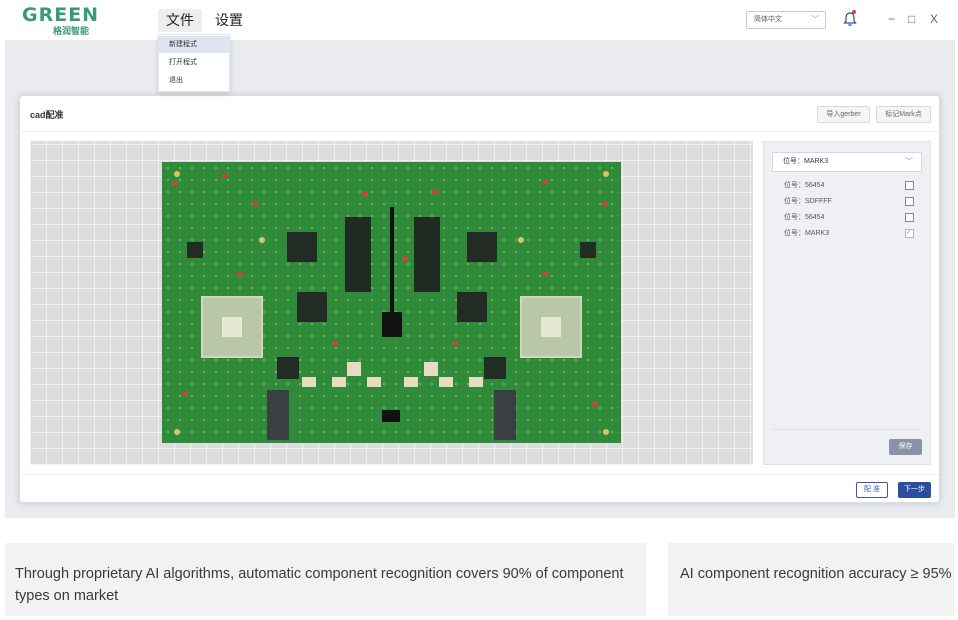 The image size is (958, 620). I want to click on logo-subtitle: 格润智能, so click(71, 31).